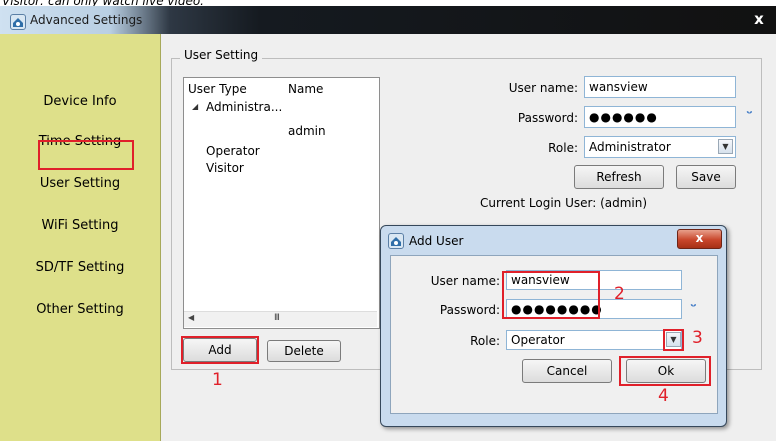 This screenshot has width=776, height=441. What do you see at coordinates (660, 147) in the screenshot?
I see `role-select: Administrator` at bounding box center [660, 147].